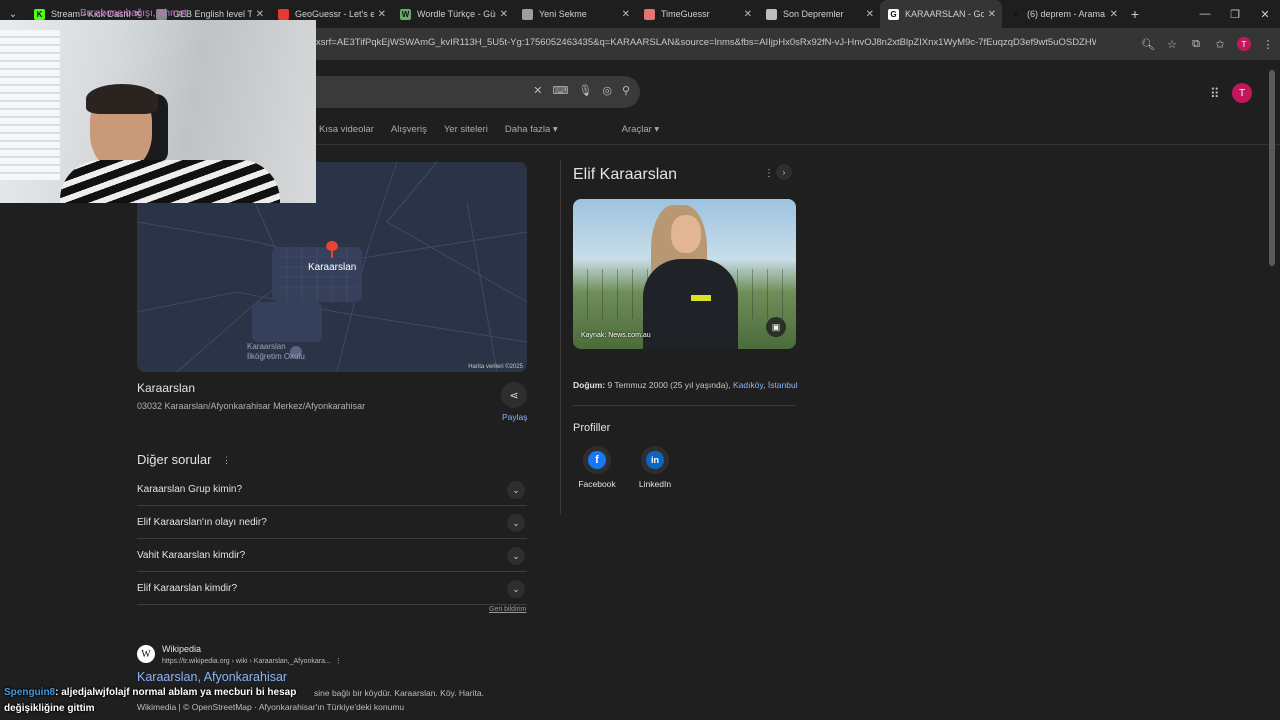 This screenshot has width=1280, height=720. I want to click on kp-more-icon: ⋮, so click(769, 173).